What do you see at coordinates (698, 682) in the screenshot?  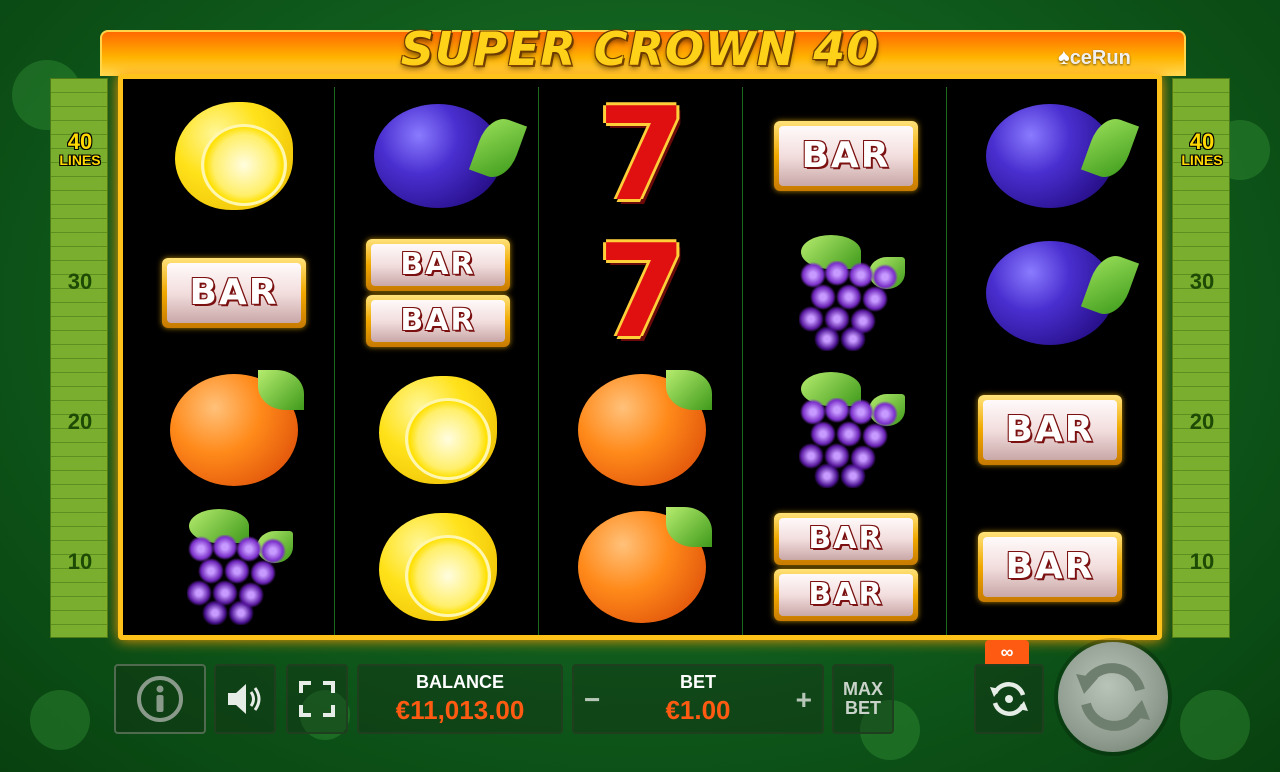 I see `bet-label: BET` at bounding box center [698, 682].